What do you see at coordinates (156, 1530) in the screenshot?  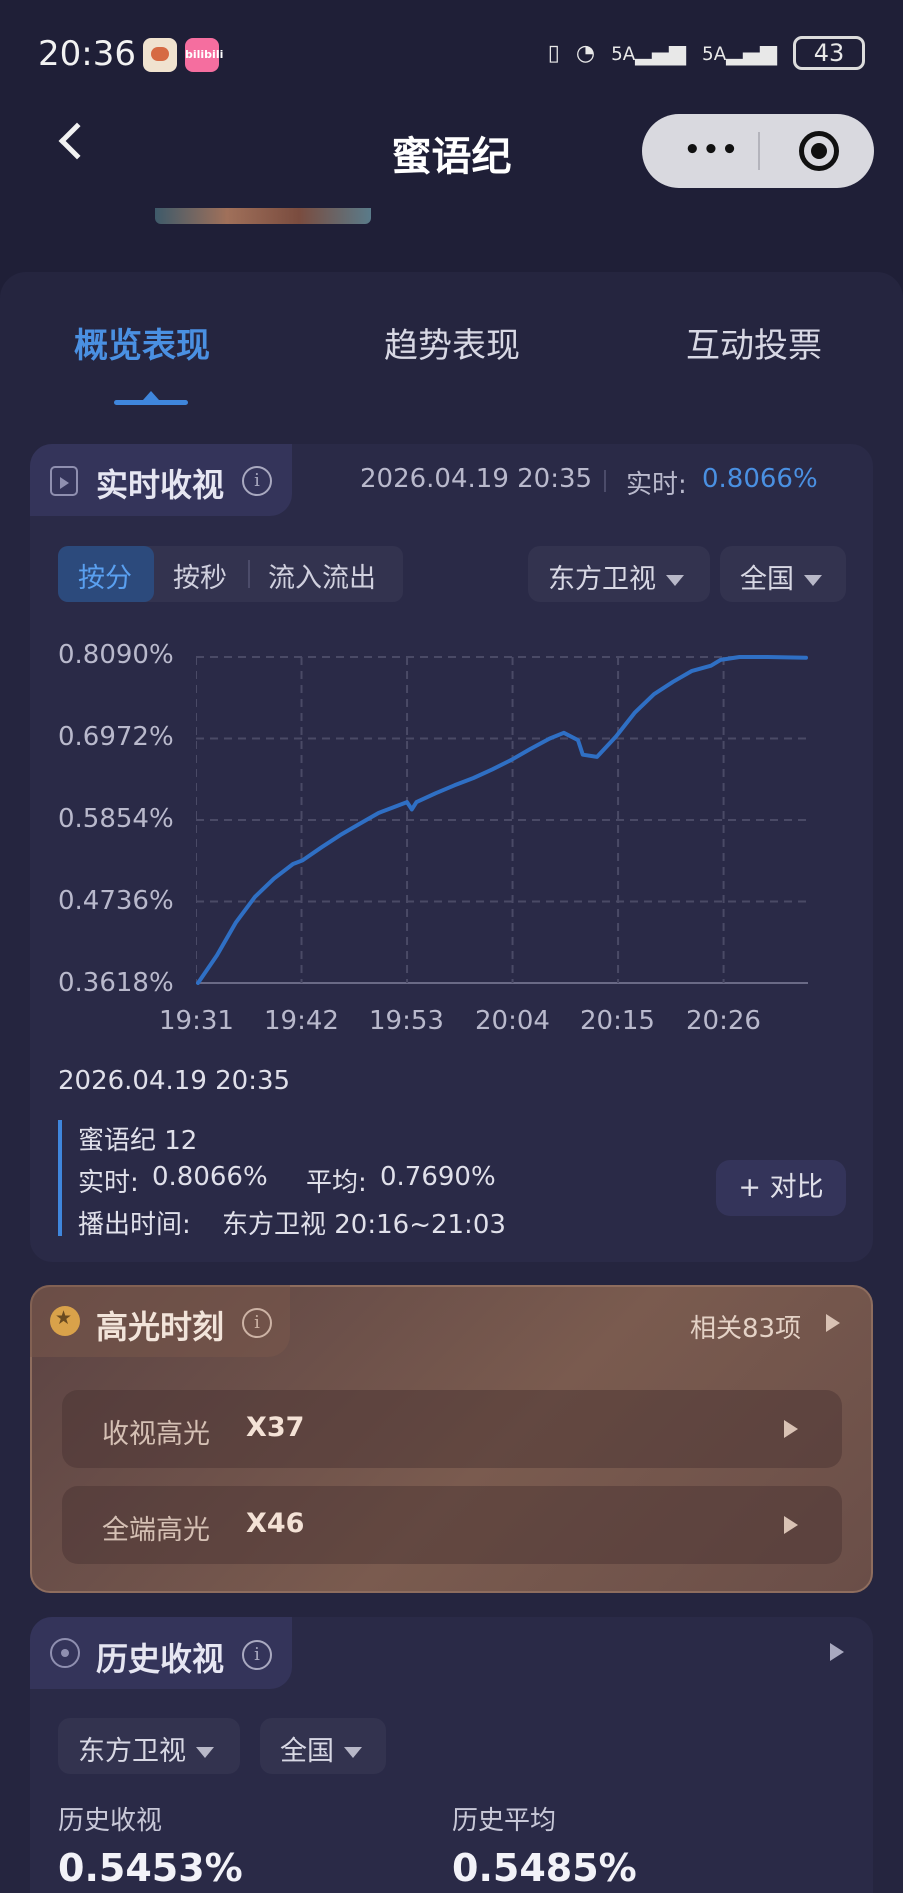 I see `highlight-row-label: 全端高光` at bounding box center [156, 1530].